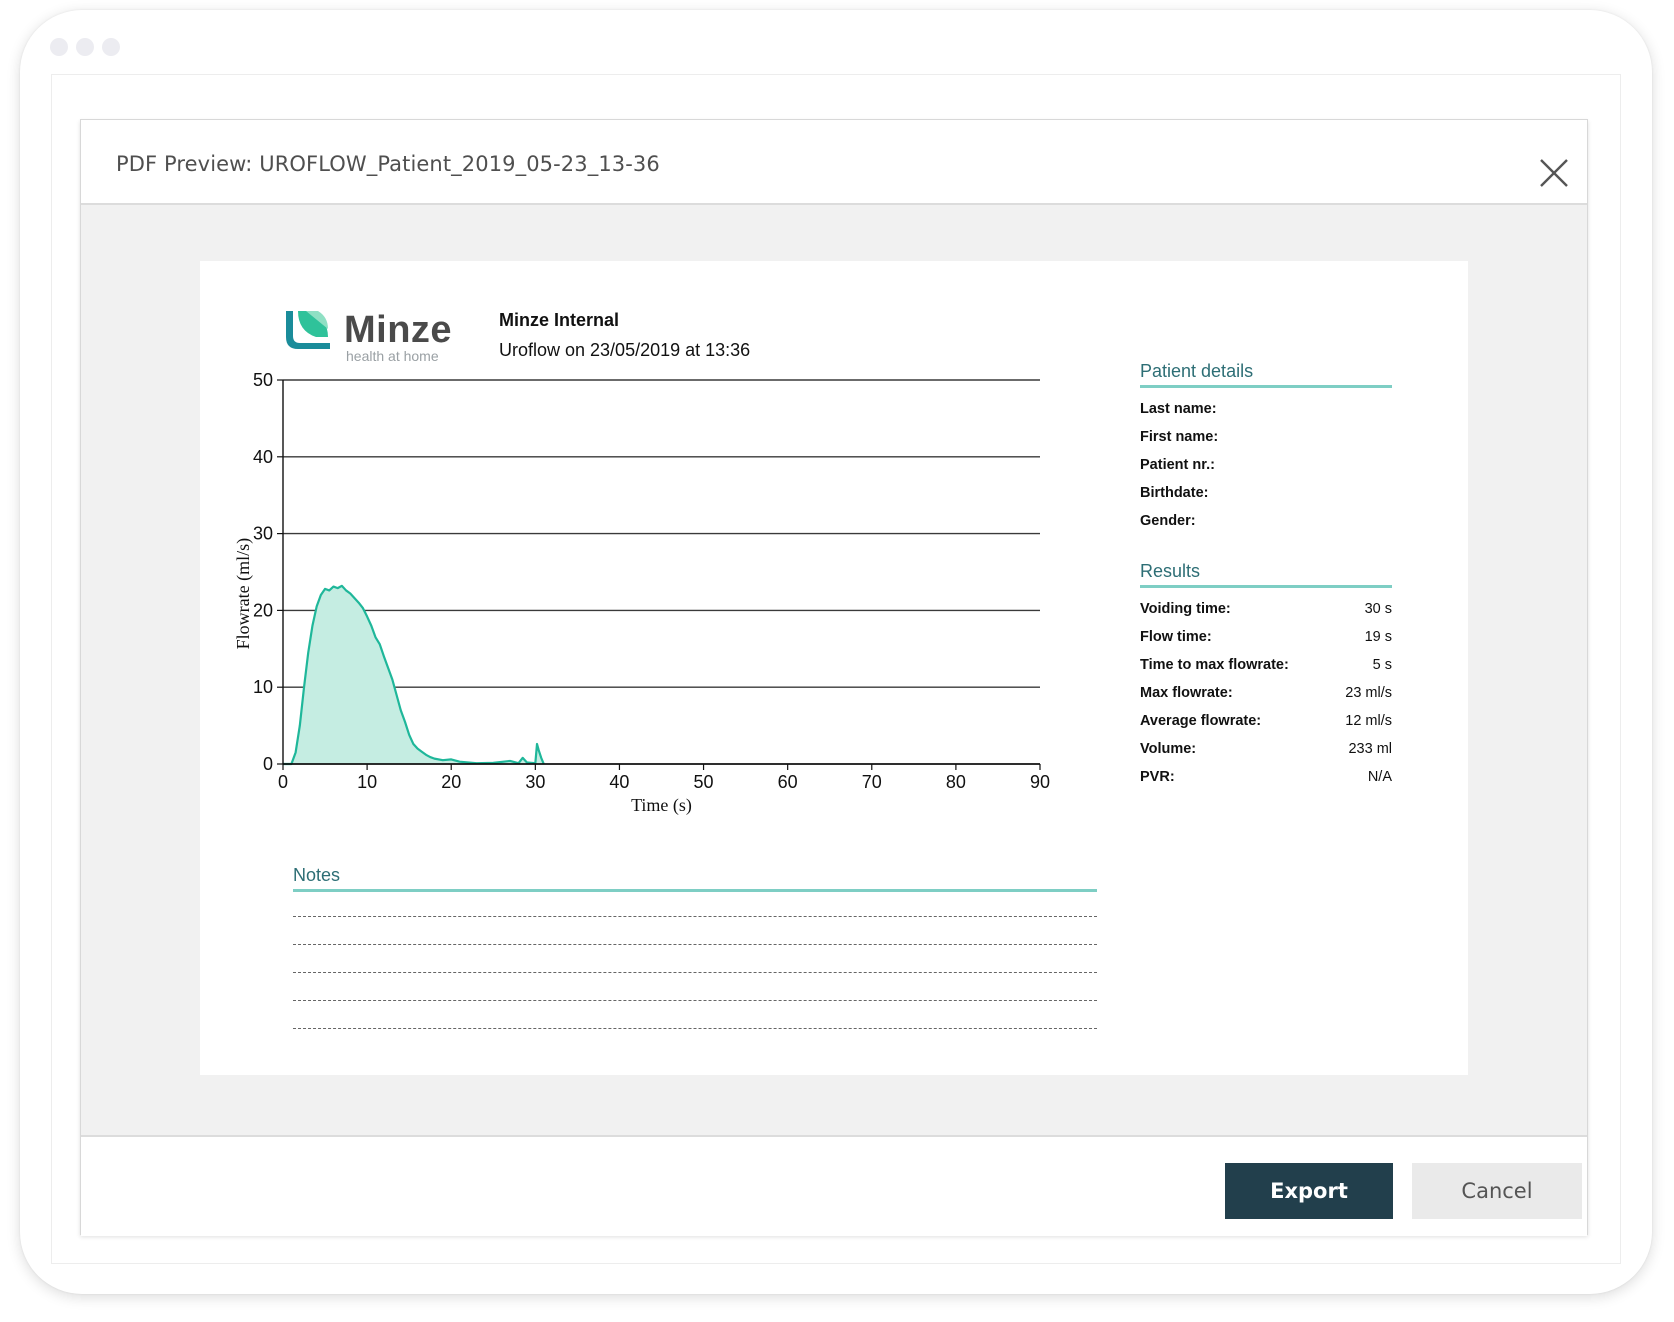 This screenshot has height=1322, width=1674. I want to click on field-label: Gender:, so click(1168, 521).